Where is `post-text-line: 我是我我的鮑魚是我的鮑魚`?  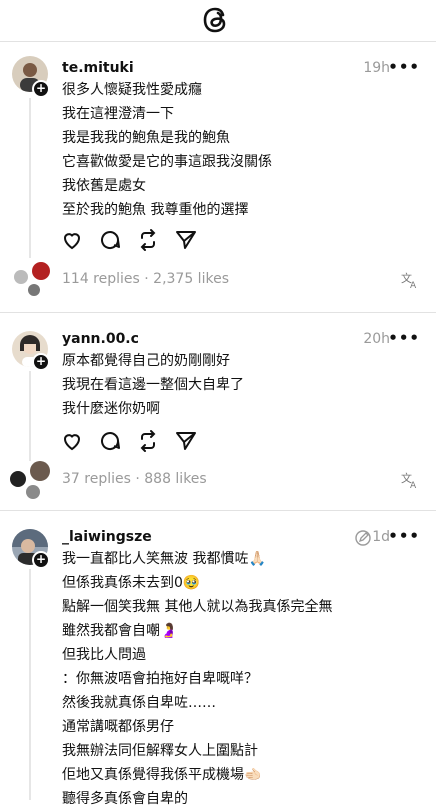 post-text-line: 我是我我的鮑魚是我的鮑魚 is located at coordinates (146, 138).